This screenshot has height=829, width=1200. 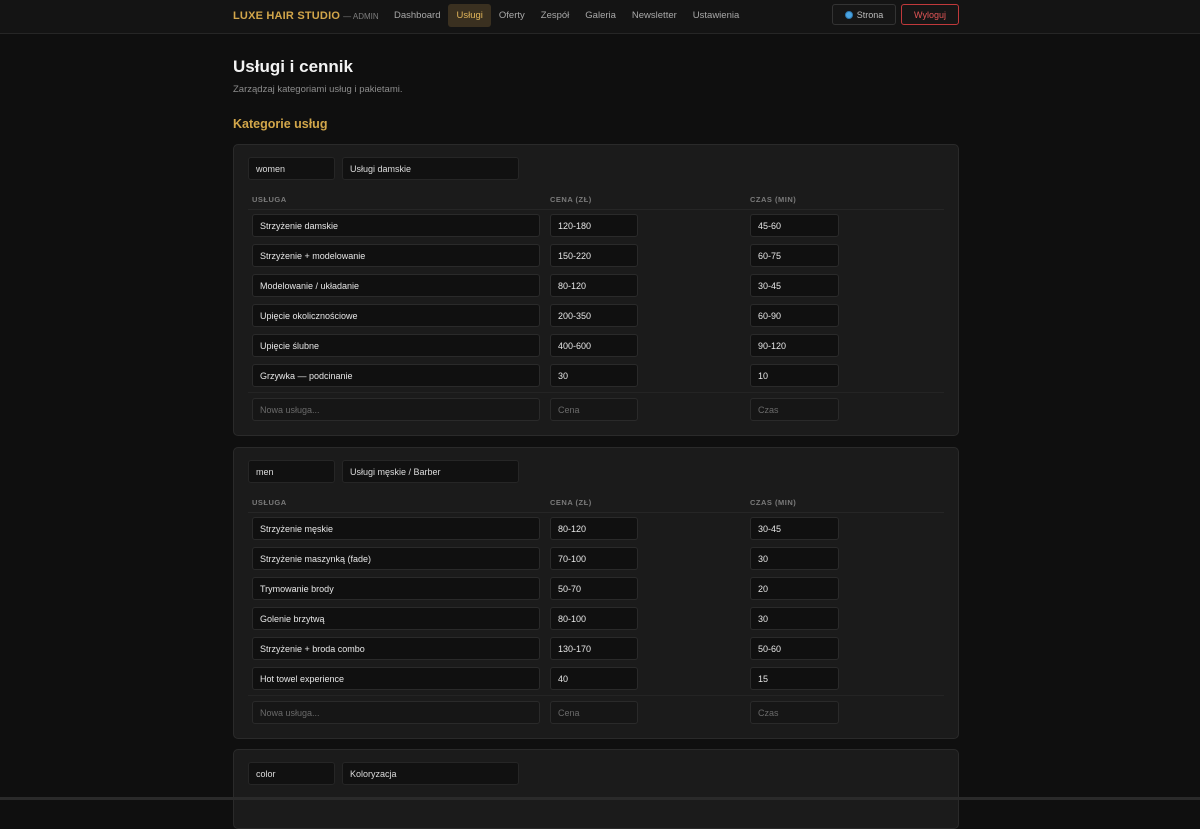 I want to click on brand-name: LUXE HAIR STUDIO, so click(x=287, y=16).